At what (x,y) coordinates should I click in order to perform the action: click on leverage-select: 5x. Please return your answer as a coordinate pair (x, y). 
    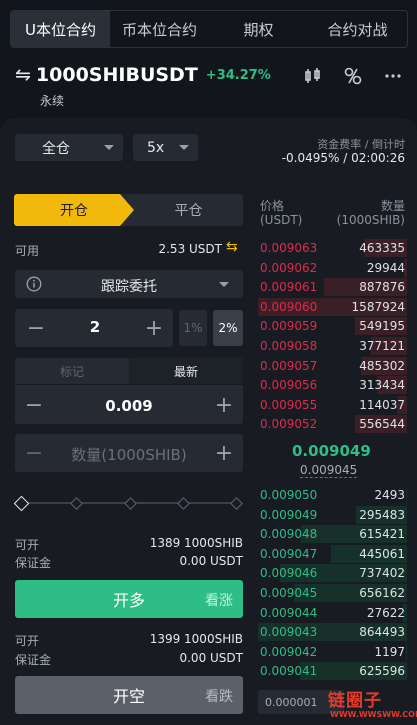
    Looking at the image, I should click on (165, 147).